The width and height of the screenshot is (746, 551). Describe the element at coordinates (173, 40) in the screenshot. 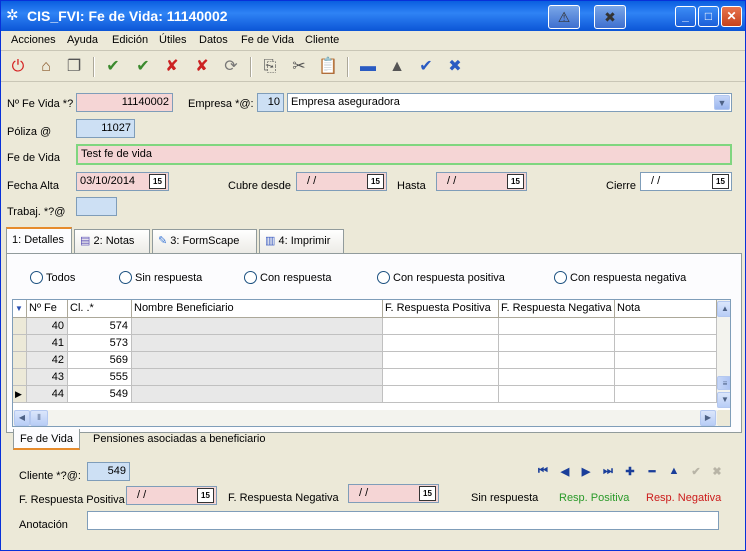

I see `menu-utiles: Útiles` at that location.